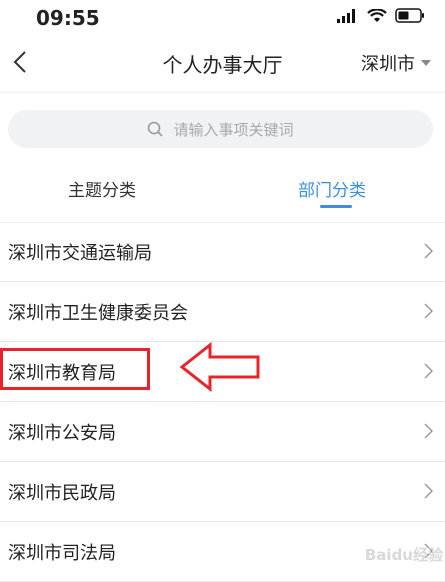 The width and height of the screenshot is (445, 582). What do you see at coordinates (233, 129) in the screenshot?
I see `search-placeholder: 请输入事项关键词` at bounding box center [233, 129].